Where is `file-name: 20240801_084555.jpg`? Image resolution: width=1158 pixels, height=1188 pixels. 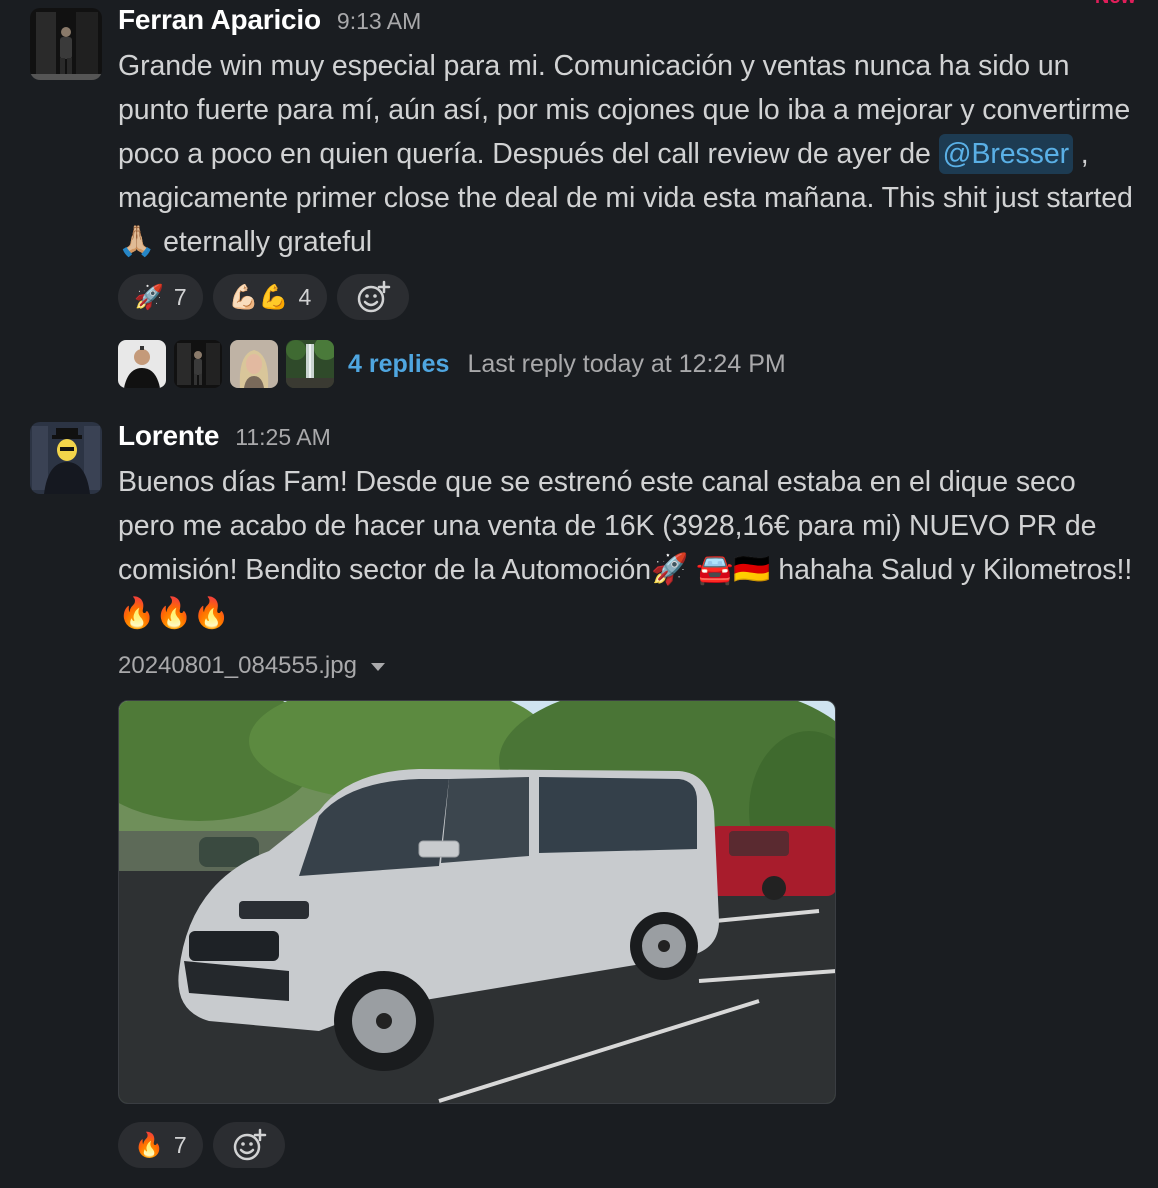 file-name: 20240801_084555.jpg is located at coordinates (237, 666).